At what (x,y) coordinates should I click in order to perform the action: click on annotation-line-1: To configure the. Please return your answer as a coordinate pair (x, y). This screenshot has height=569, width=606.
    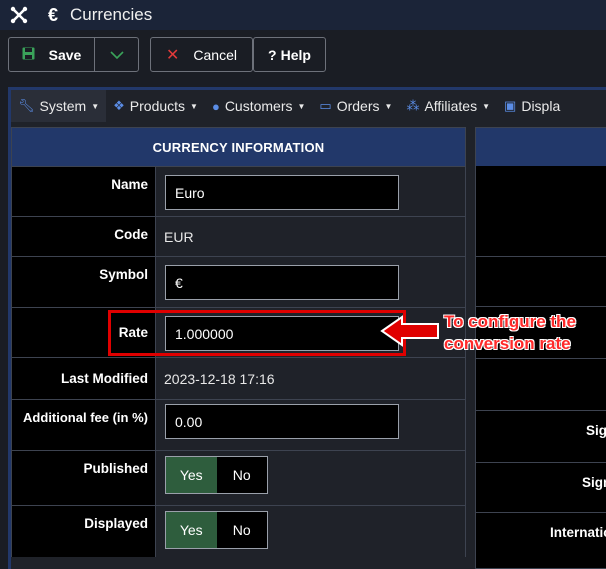
    Looking at the image, I should click on (510, 321).